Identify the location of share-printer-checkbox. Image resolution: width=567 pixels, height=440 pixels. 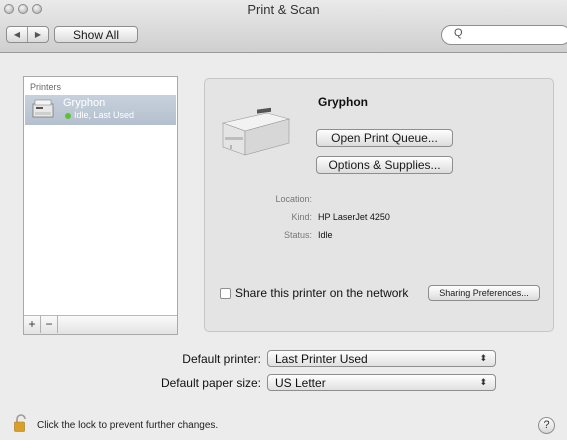
(225, 293).